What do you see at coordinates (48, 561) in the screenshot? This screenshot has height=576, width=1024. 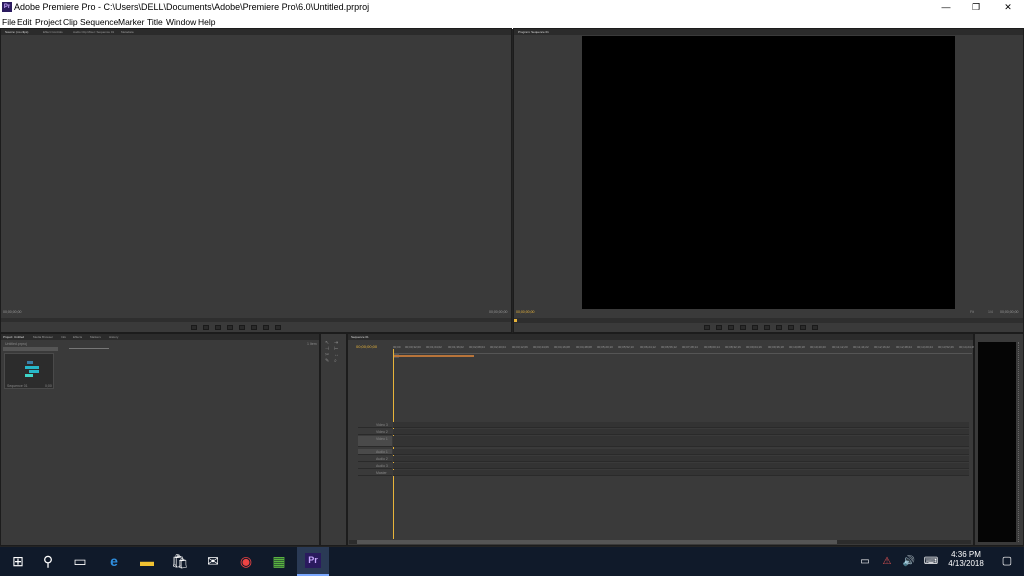 I see `search-icon: ⚲` at bounding box center [48, 561].